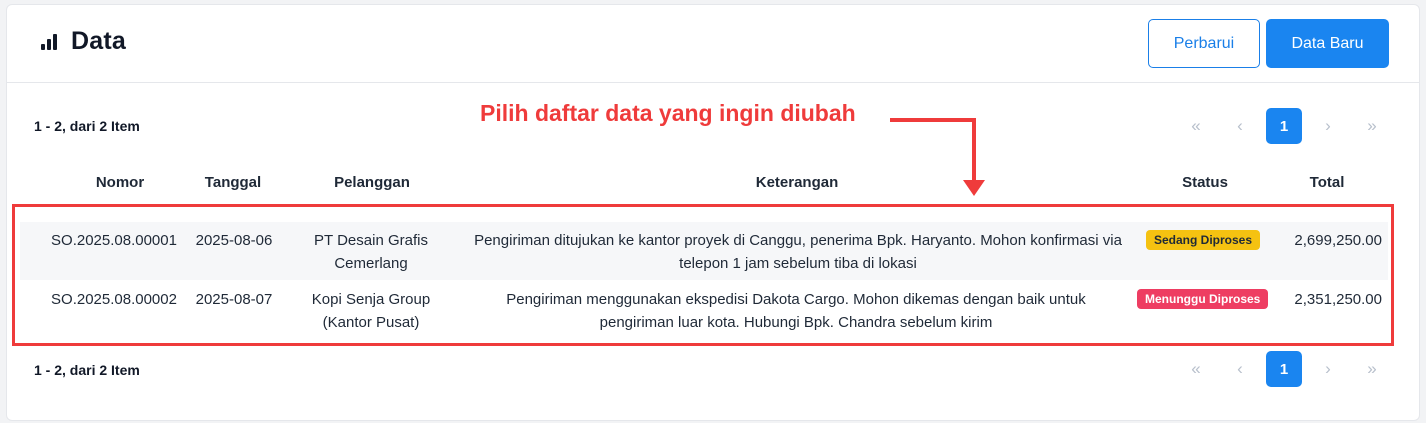  I want to click on page-title: Data, so click(98, 41).